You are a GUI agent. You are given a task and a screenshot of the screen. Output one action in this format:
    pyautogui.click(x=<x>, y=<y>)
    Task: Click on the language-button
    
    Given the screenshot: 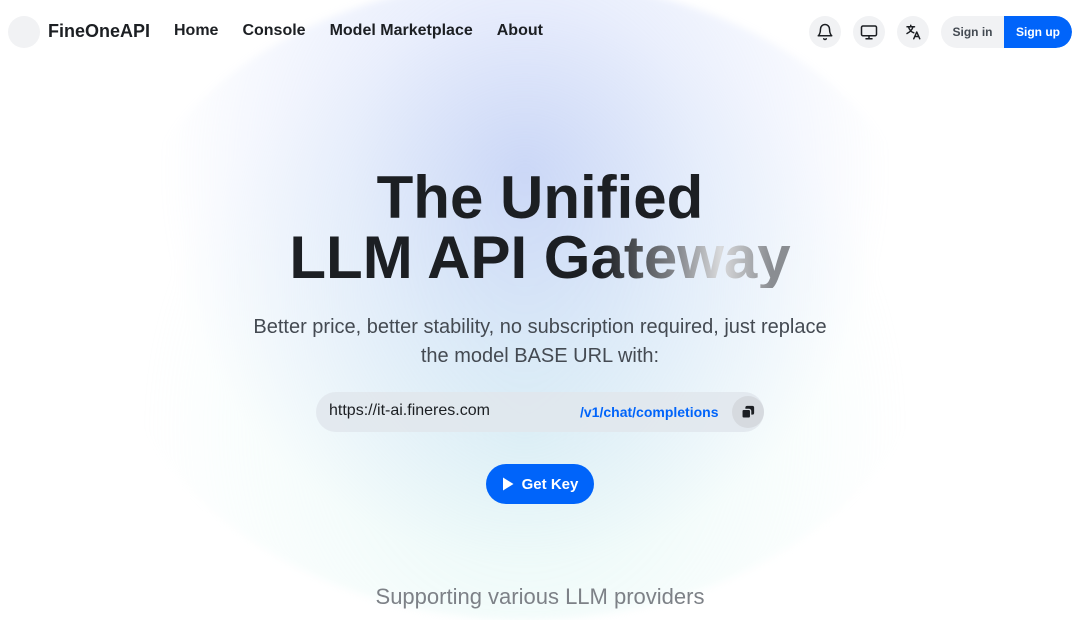 What is the action you would take?
    pyautogui.click(x=913, y=32)
    